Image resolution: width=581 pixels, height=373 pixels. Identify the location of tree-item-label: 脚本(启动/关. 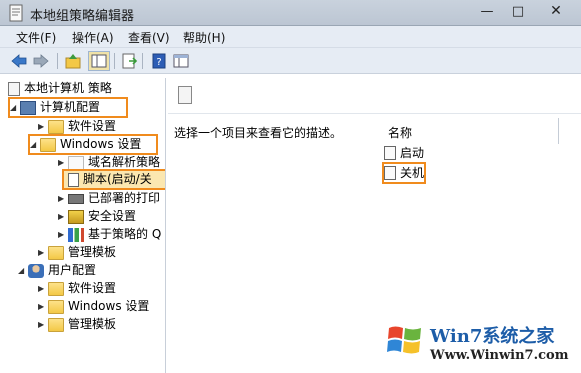
(117, 179).